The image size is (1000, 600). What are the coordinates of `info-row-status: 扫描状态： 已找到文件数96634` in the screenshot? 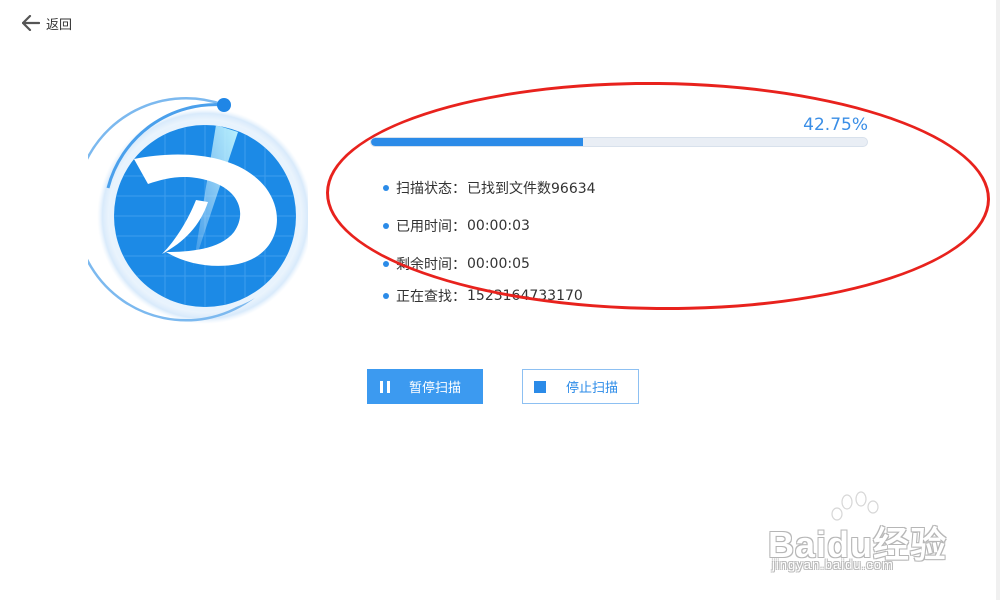 It's located at (489, 188).